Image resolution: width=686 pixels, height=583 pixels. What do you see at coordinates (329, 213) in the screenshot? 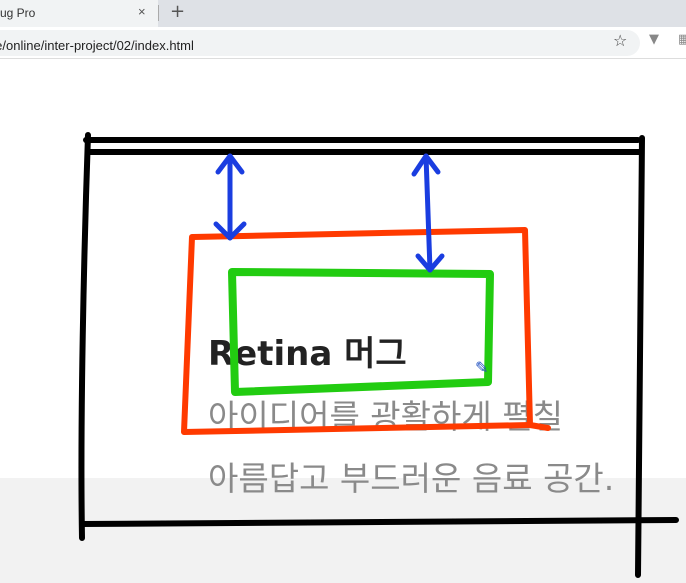
I see `arrow-drawings` at bounding box center [329, 213].